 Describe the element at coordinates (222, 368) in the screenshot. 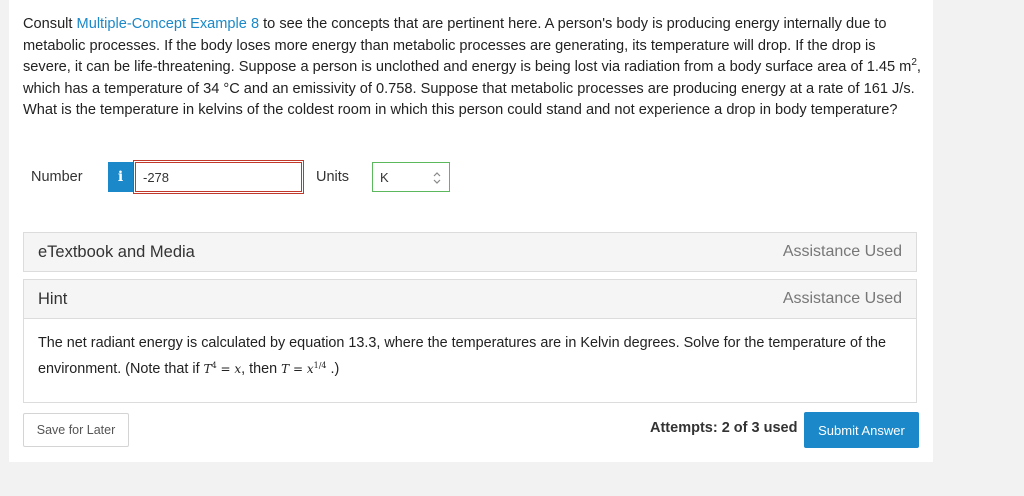

I see `equation-power: T4 = x` at that location.